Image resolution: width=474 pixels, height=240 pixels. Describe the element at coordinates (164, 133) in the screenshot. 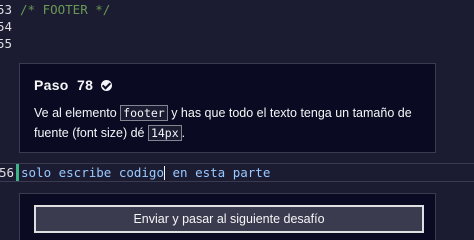

I see `inline-code-value: 14px` at that location.